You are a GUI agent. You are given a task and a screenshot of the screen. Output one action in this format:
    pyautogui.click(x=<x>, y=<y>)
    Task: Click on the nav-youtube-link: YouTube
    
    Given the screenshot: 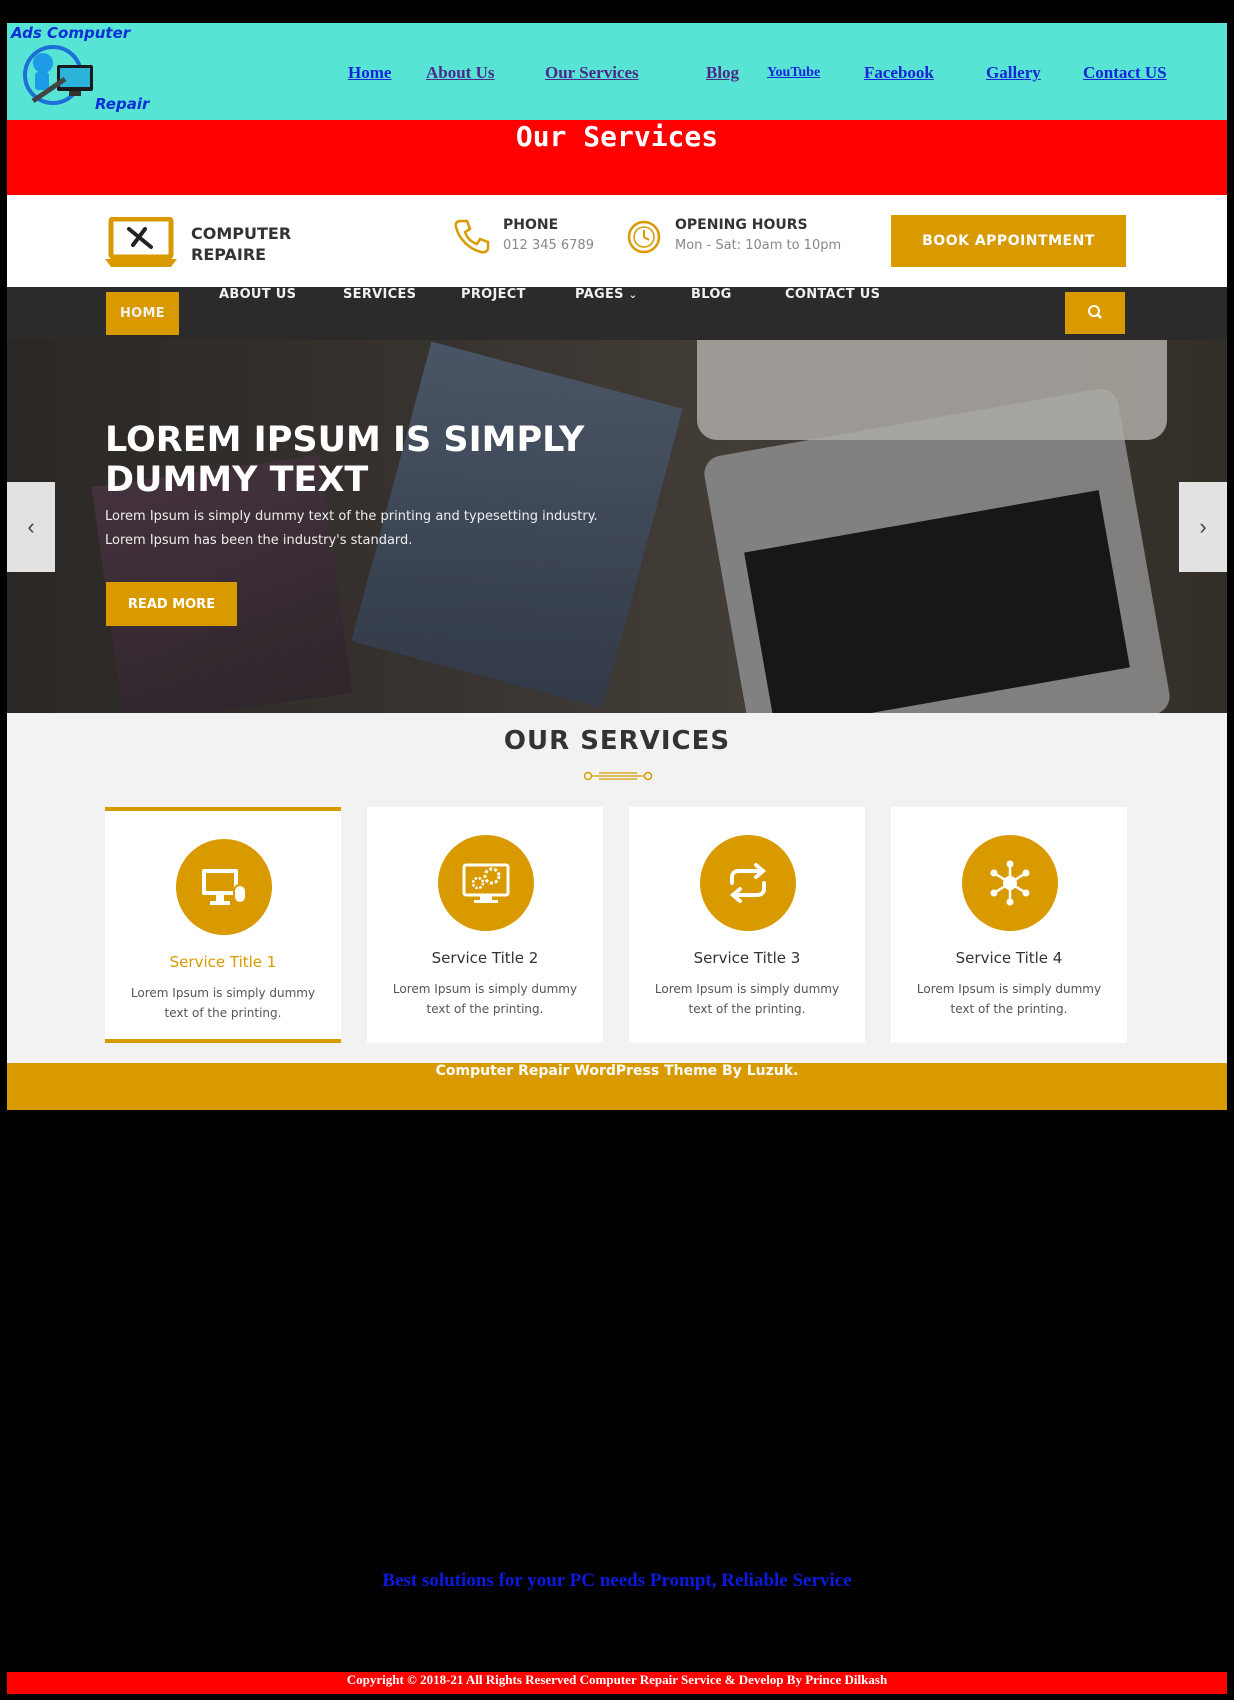 What is the action you would take?
    pyautogui.click(x=793, y=73)
    